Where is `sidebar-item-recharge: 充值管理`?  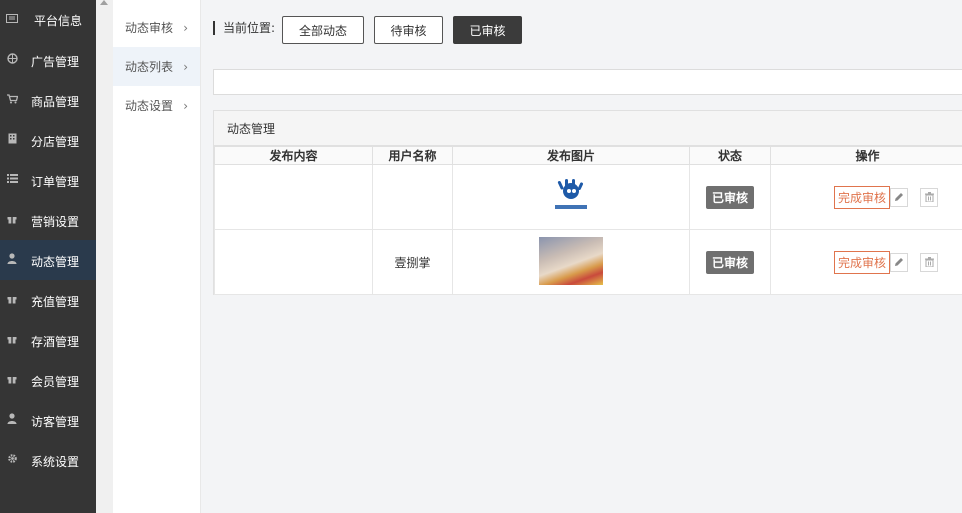
sidebar-item-recharge: 充值管理 is located at coordinates (48, 300).